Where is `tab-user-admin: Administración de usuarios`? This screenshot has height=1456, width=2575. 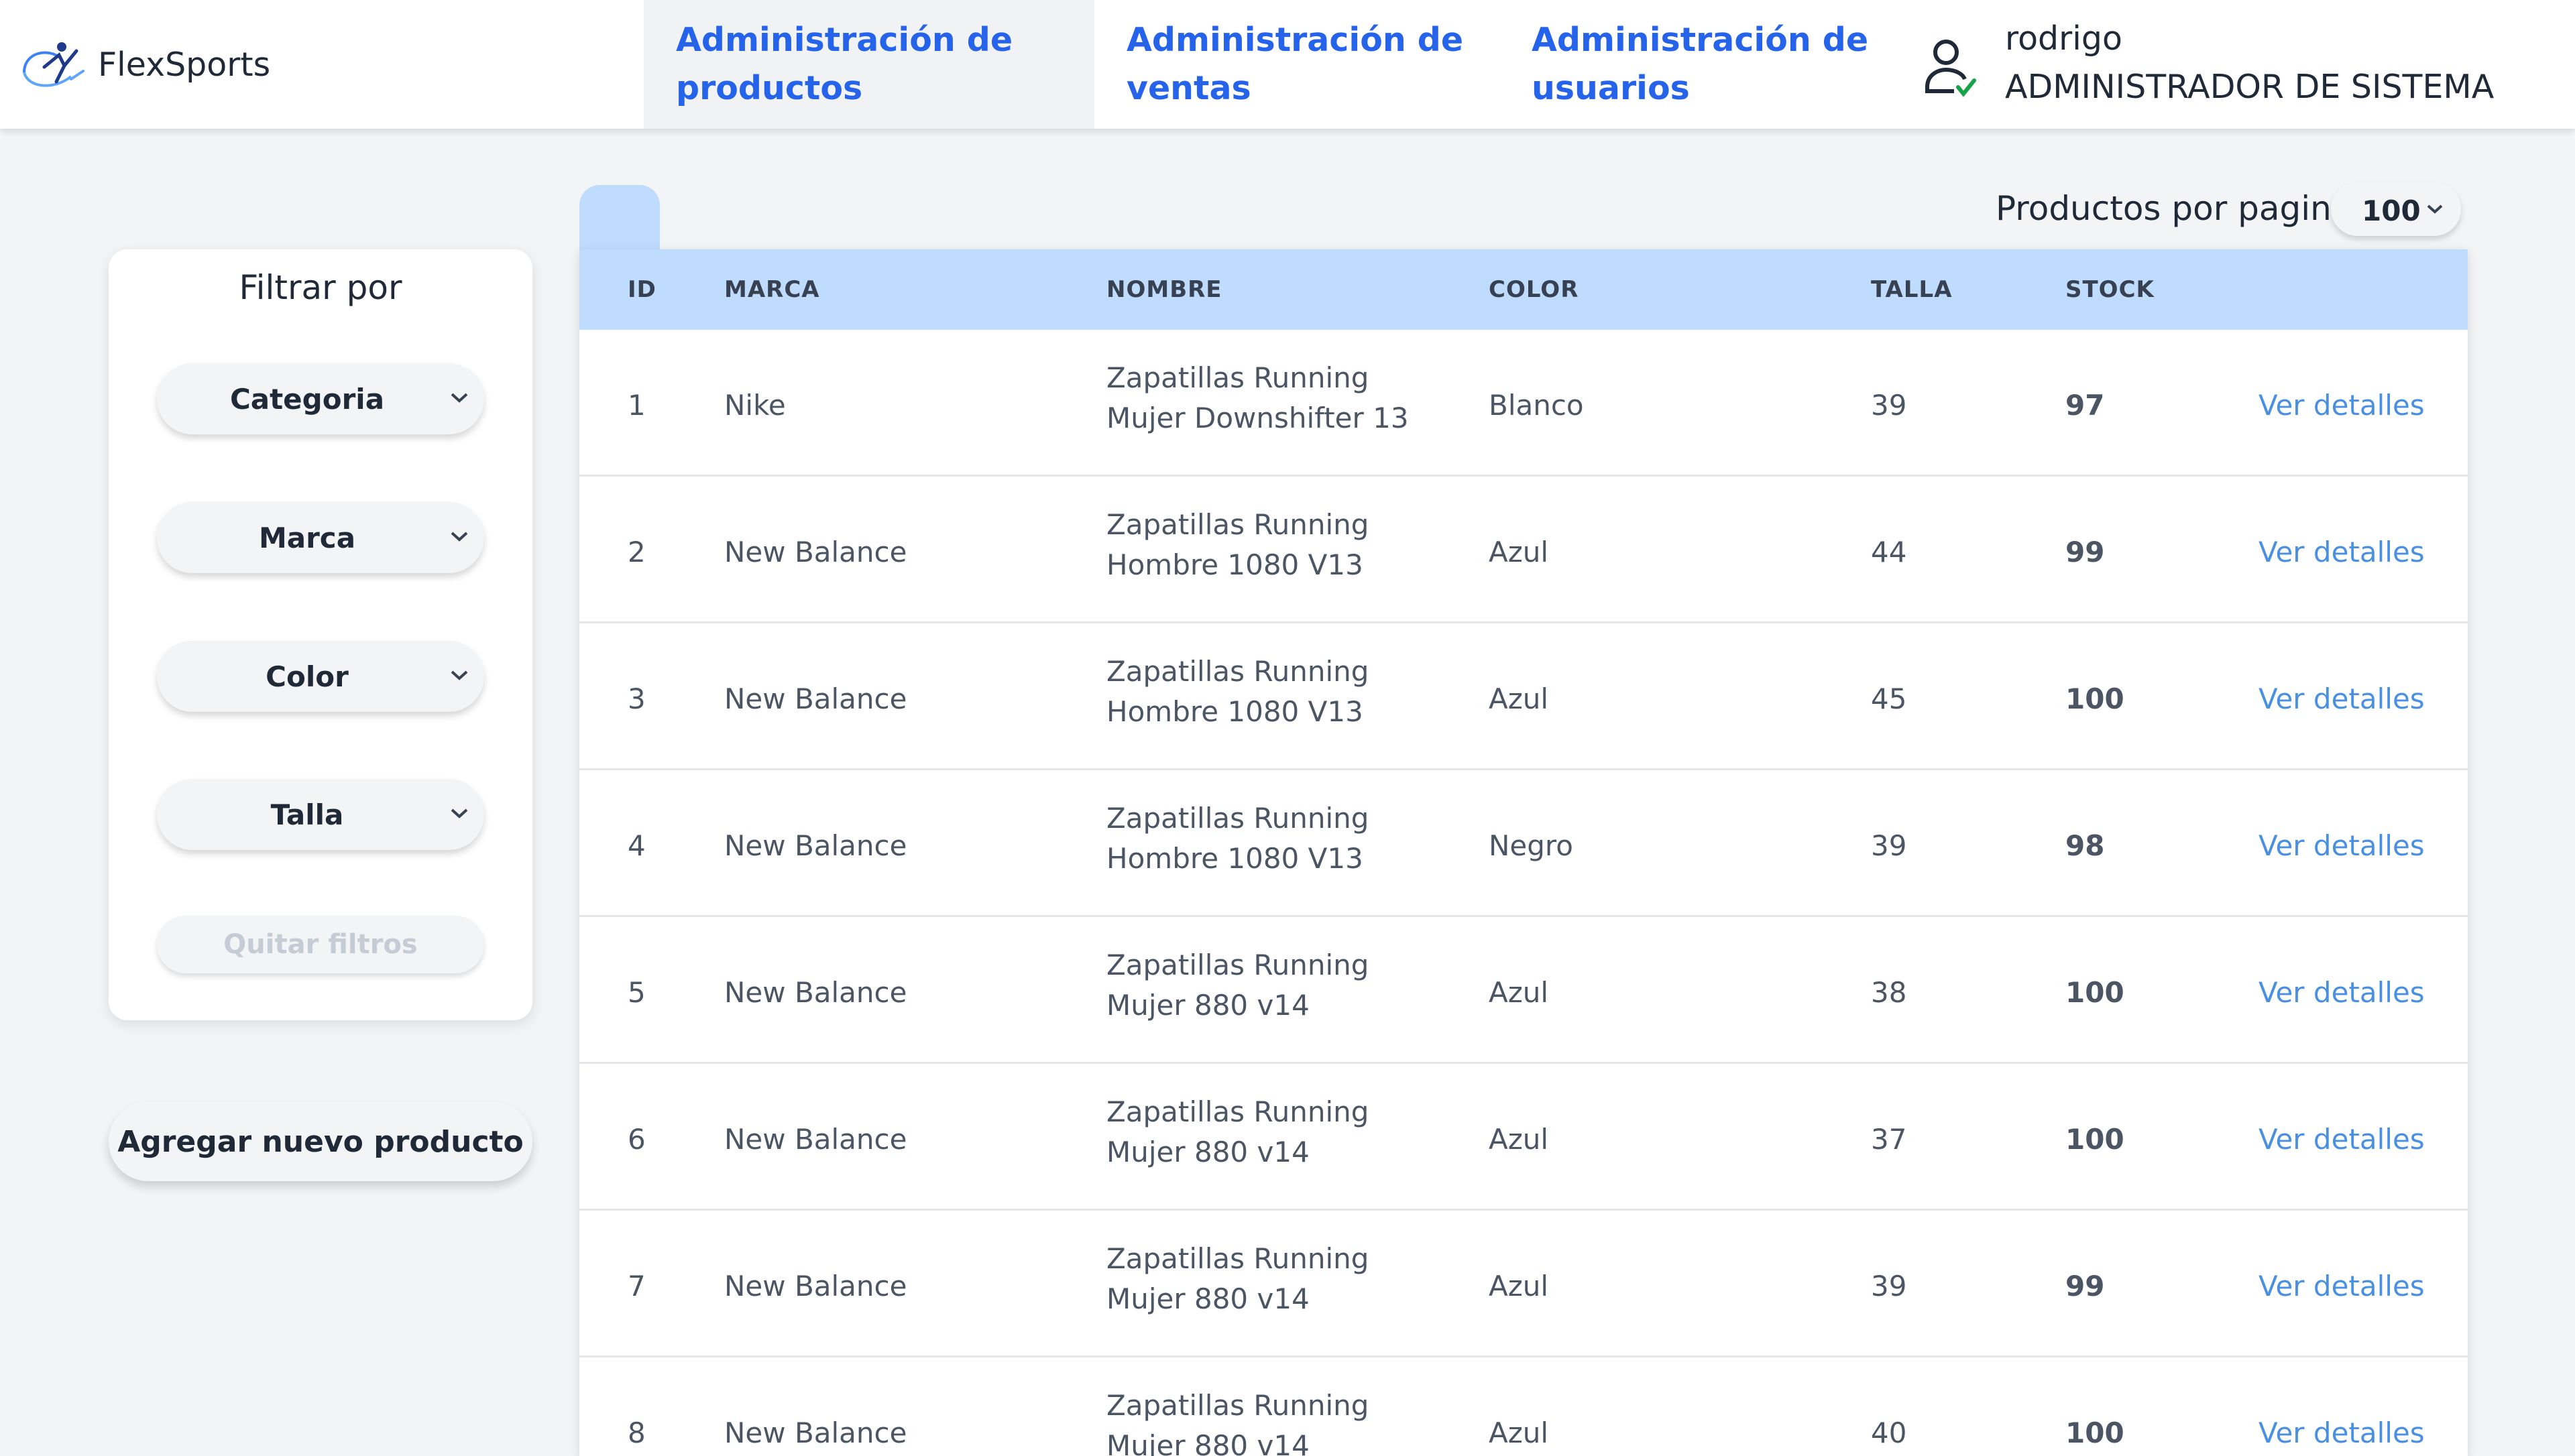 tab-user-admin: Administración de usuarios is located at coordinates (1700, 64).